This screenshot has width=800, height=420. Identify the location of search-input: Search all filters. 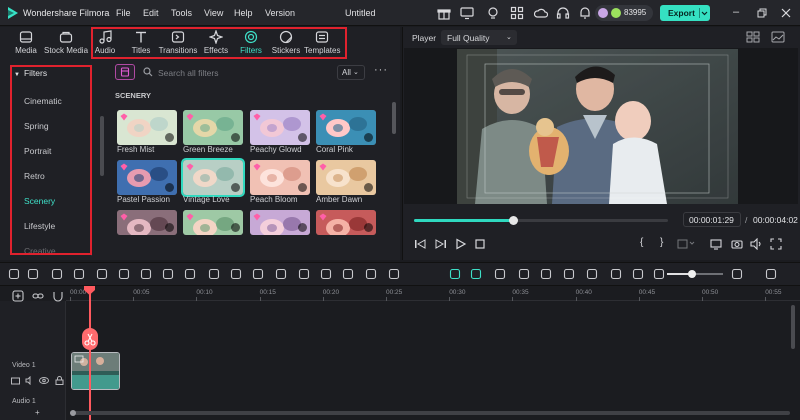
(188, 73).